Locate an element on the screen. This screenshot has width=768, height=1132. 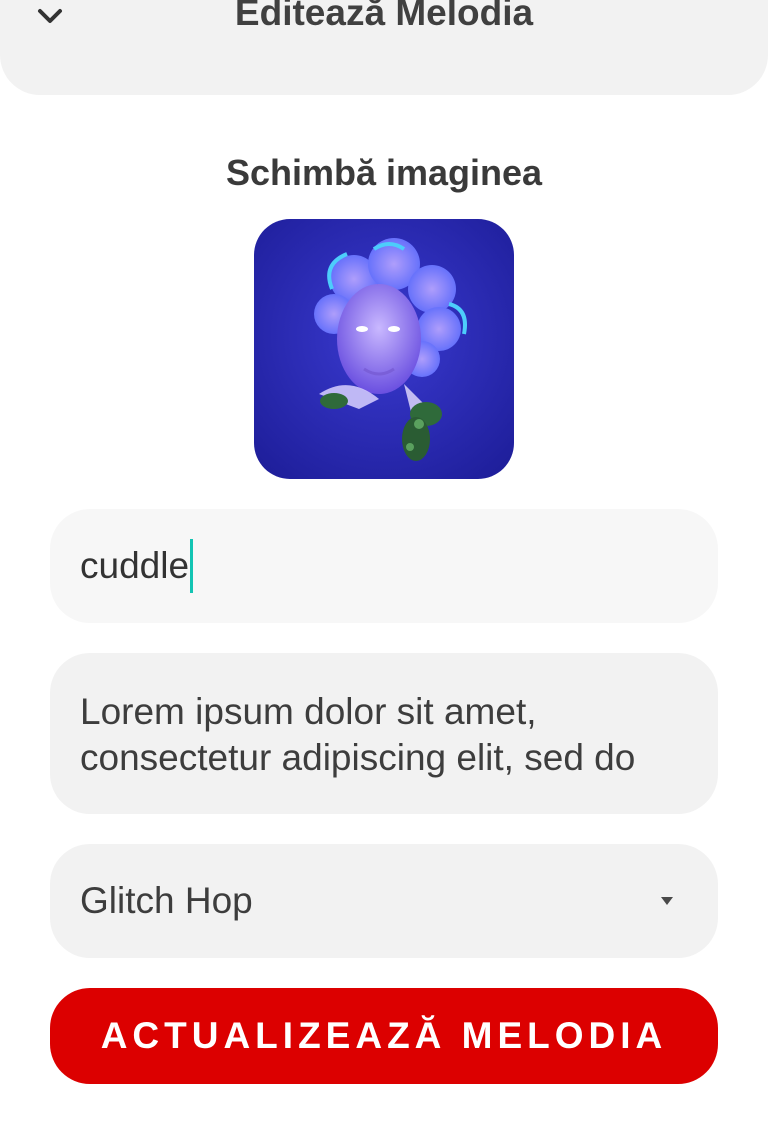
song-cover-image is located at coordinates (384, 349).